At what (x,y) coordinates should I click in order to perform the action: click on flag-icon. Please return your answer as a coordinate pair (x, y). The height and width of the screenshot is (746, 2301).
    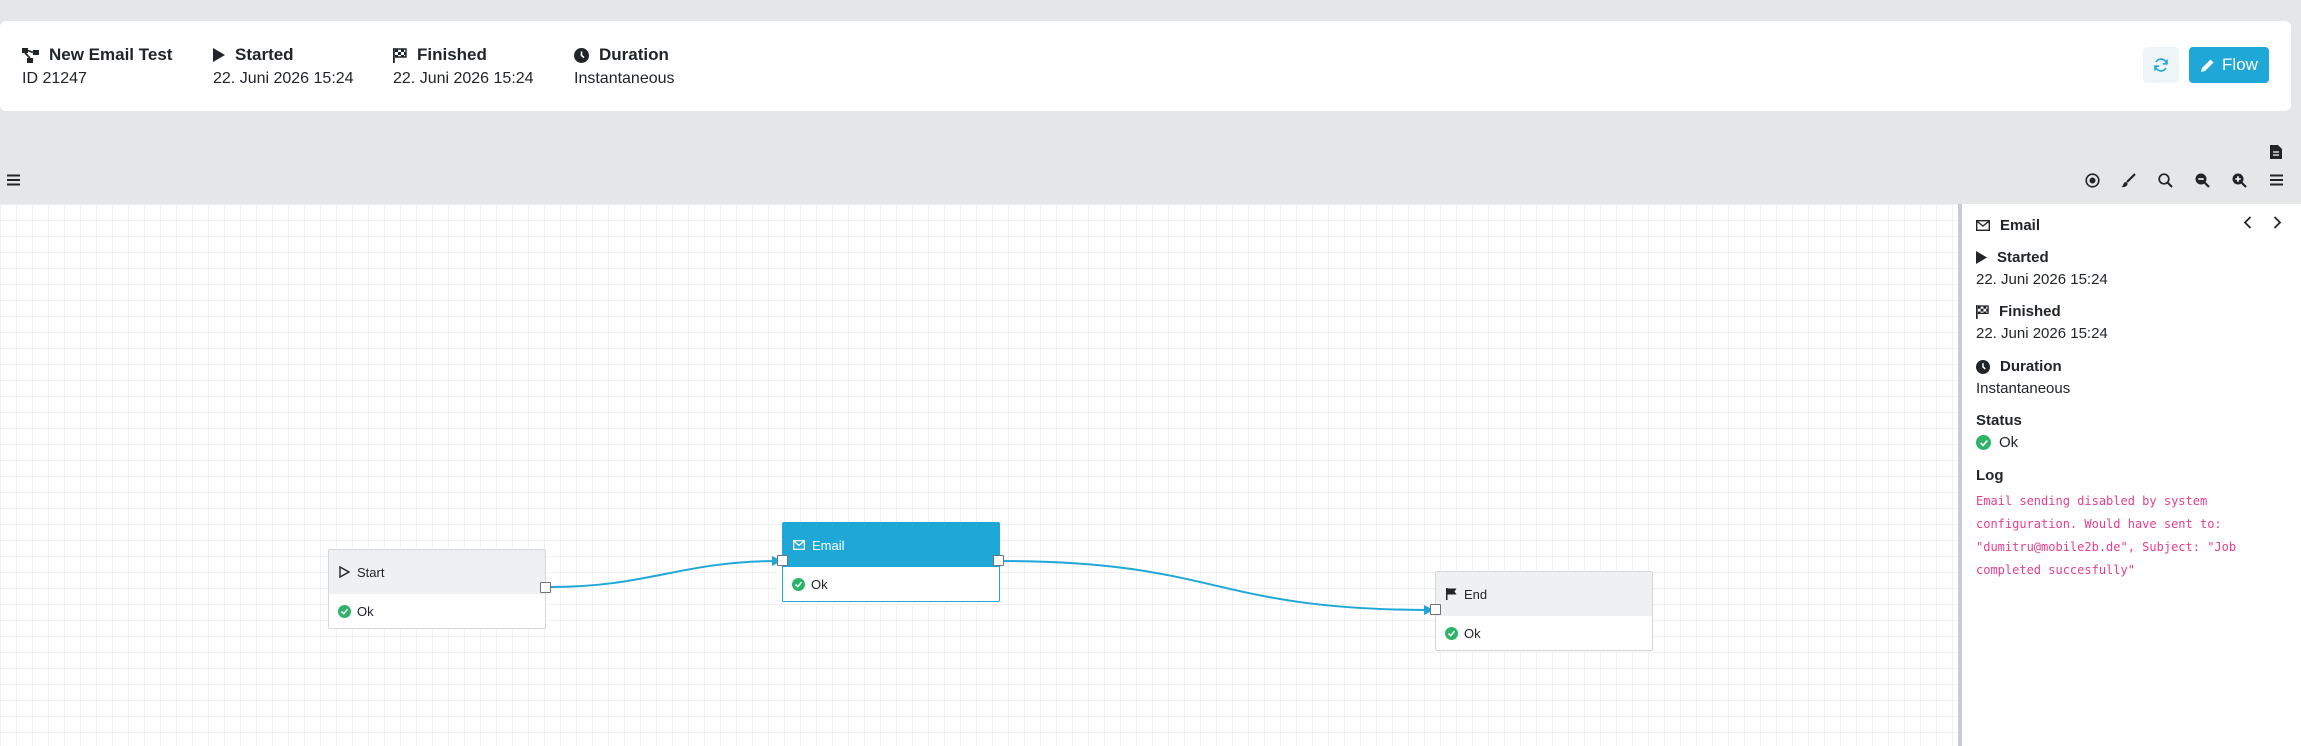
    Looking at the image, I should click on (1451, 594).